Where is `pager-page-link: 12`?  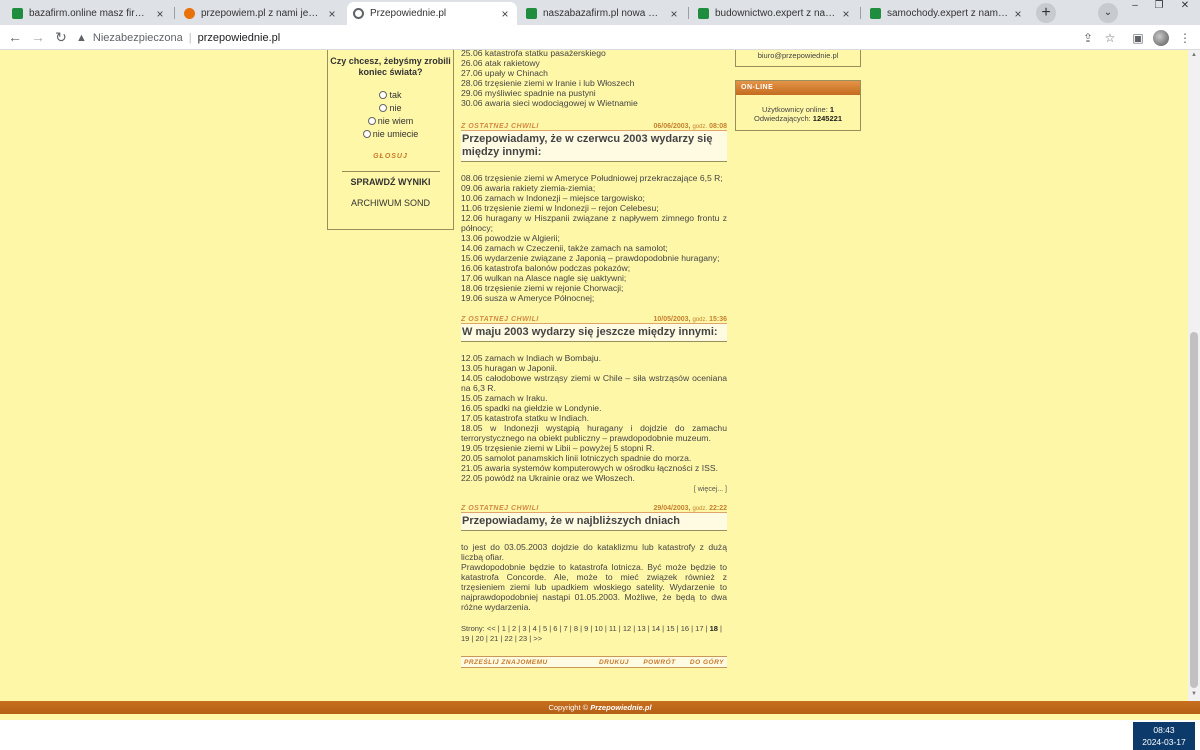
pager-page-link: 12 is located at coordinates (627, 628).